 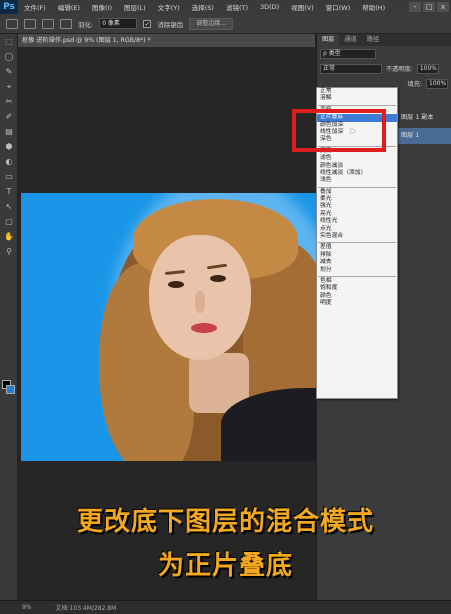 I want to click on add-selection-icon, so click(x=48, y=23).